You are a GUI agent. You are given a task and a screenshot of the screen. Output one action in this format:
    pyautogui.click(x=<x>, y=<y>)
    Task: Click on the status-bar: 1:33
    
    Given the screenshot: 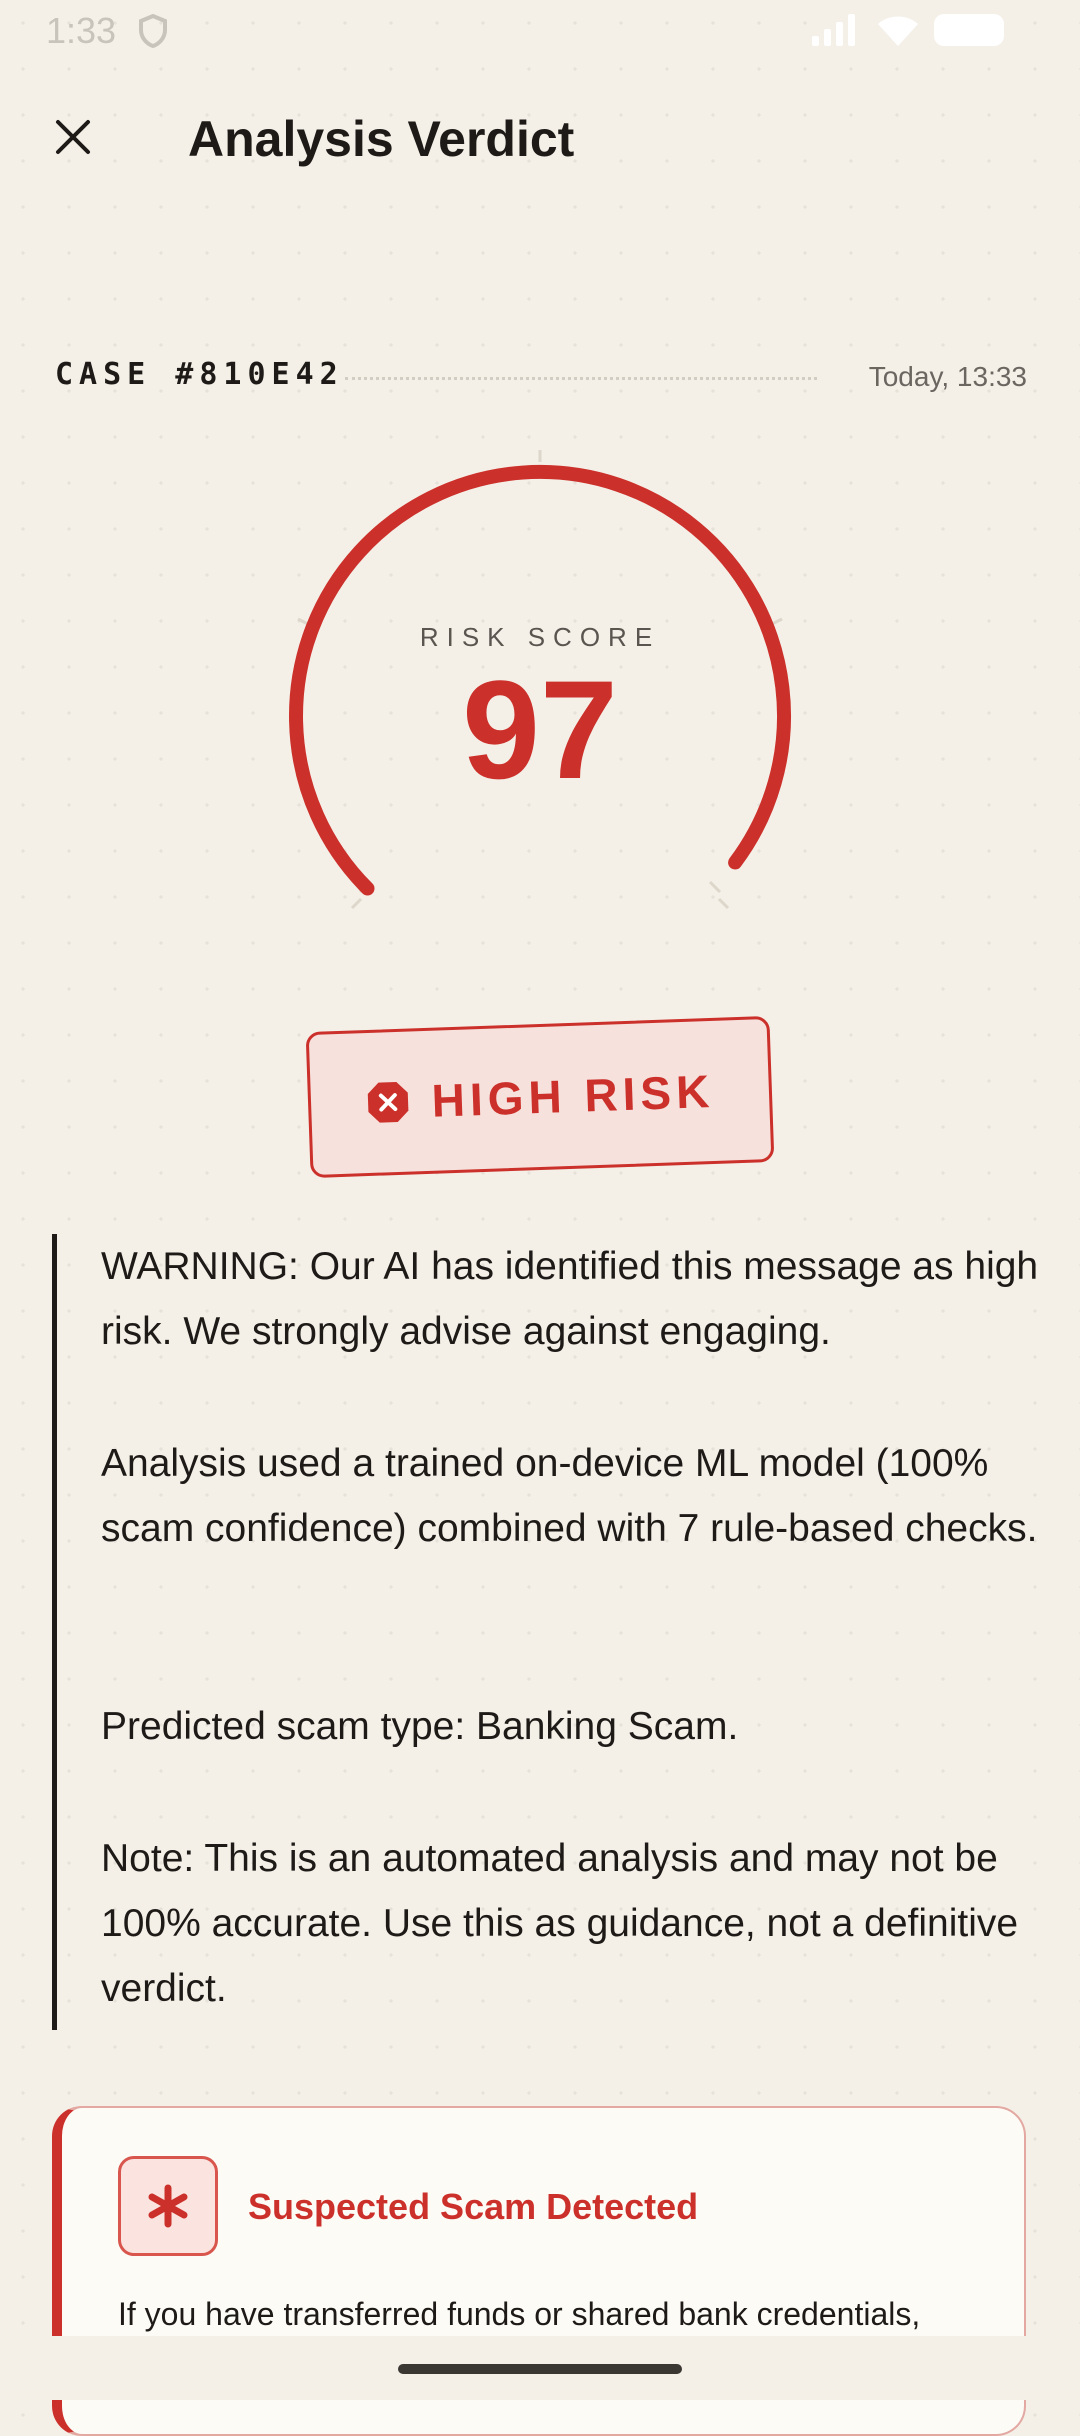 What is the action you would take?
    pyautogui.click(x=540, y=31)
    